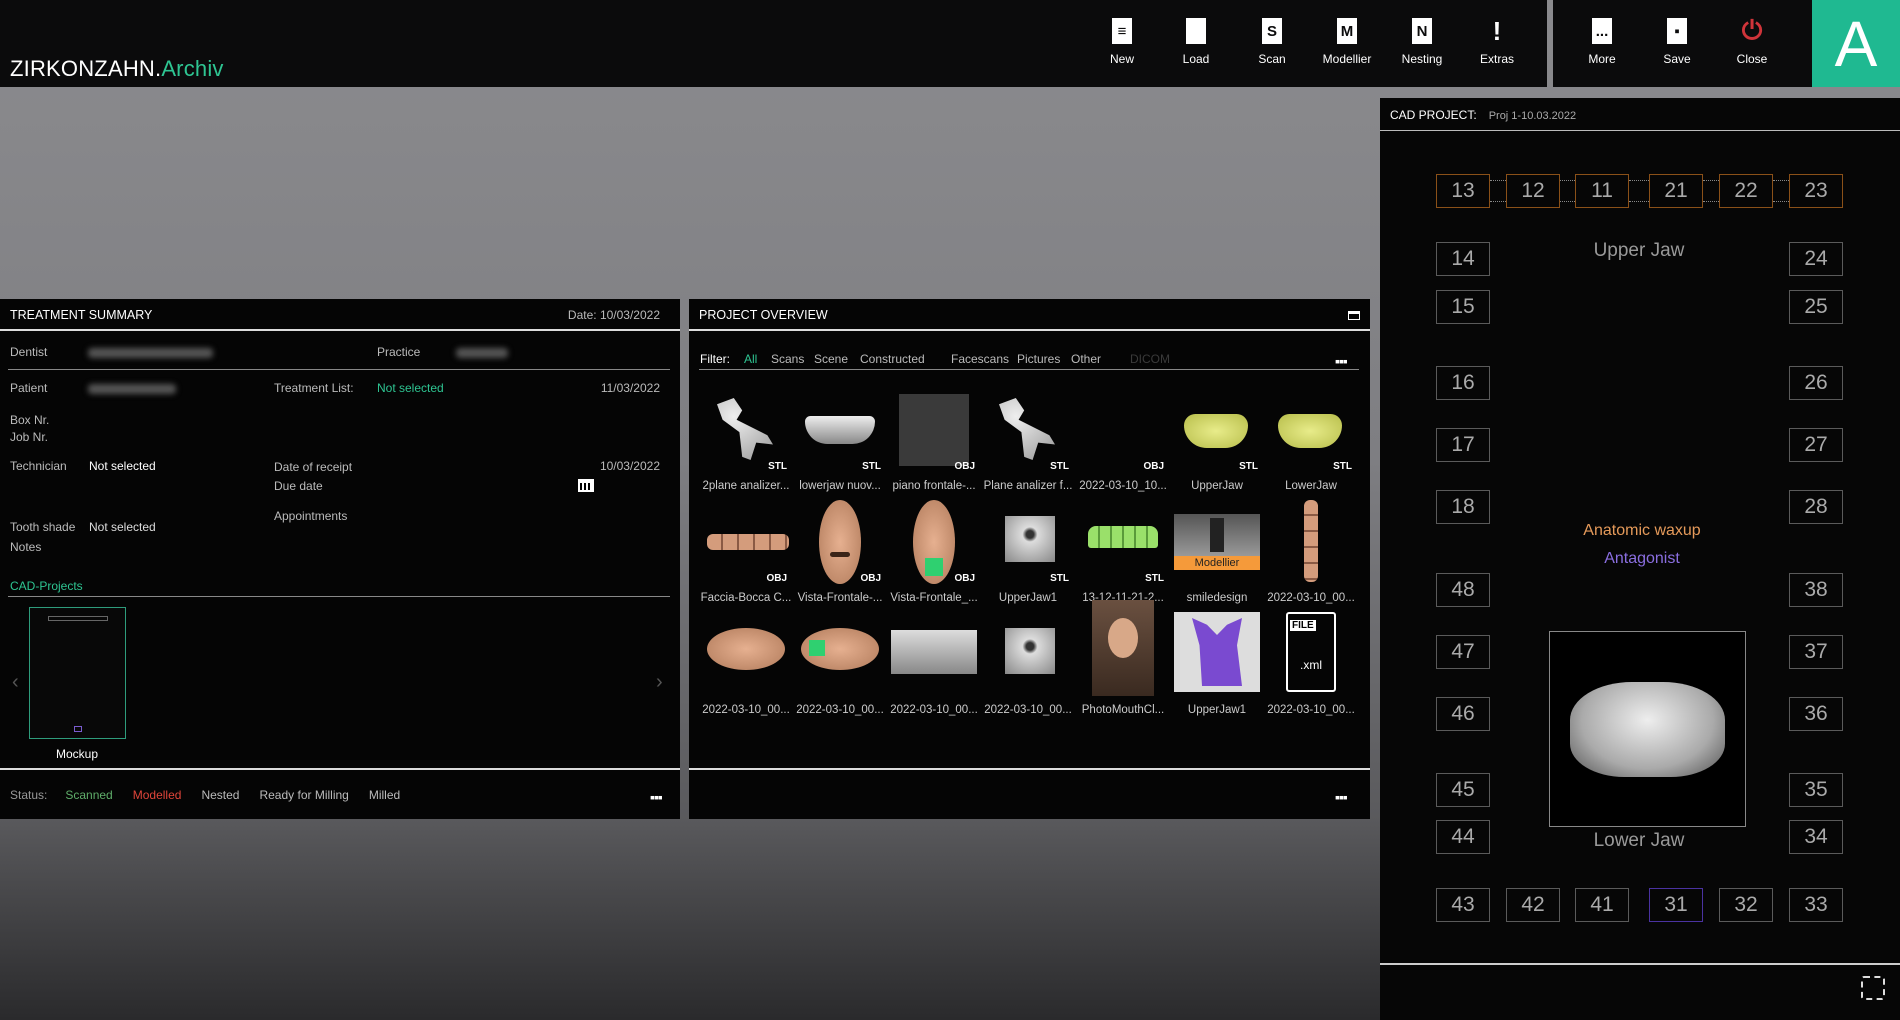  Describe the element at coordinates (1873, 988) in the screenshot. I see `qr-scan-icon` at that location.